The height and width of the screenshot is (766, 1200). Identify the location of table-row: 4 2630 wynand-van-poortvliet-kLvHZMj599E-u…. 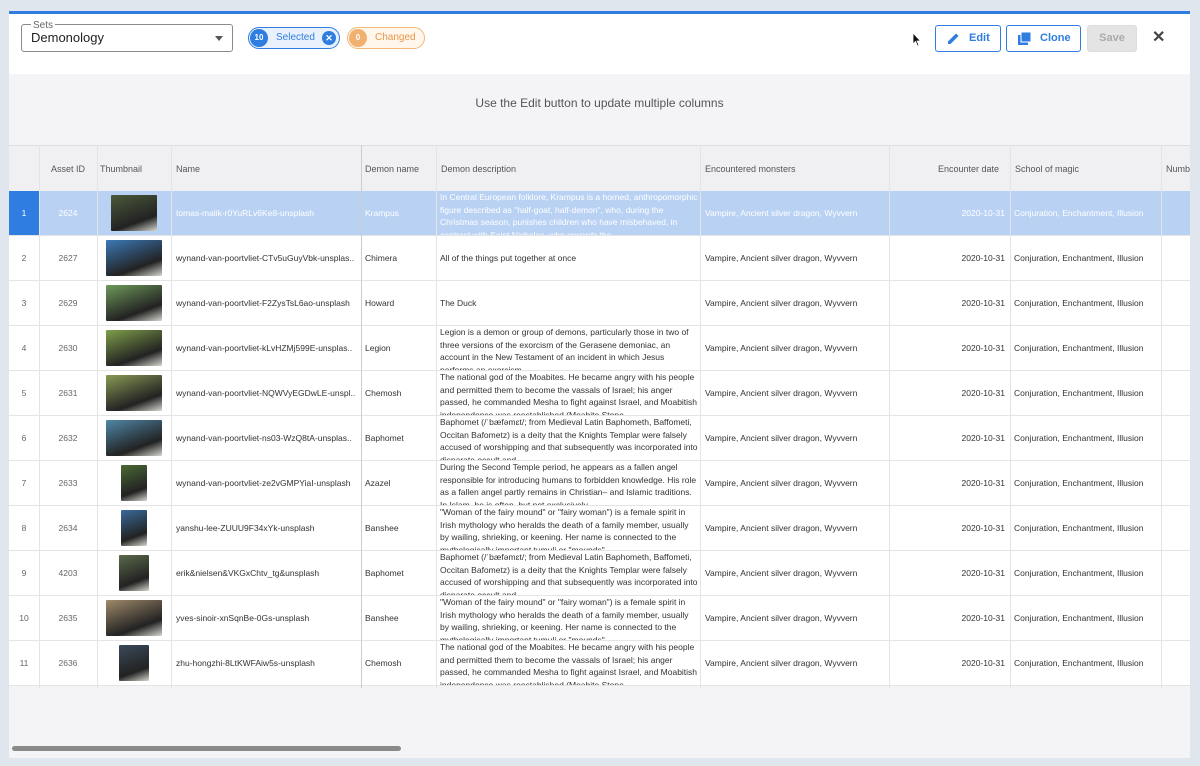
(599, 348).